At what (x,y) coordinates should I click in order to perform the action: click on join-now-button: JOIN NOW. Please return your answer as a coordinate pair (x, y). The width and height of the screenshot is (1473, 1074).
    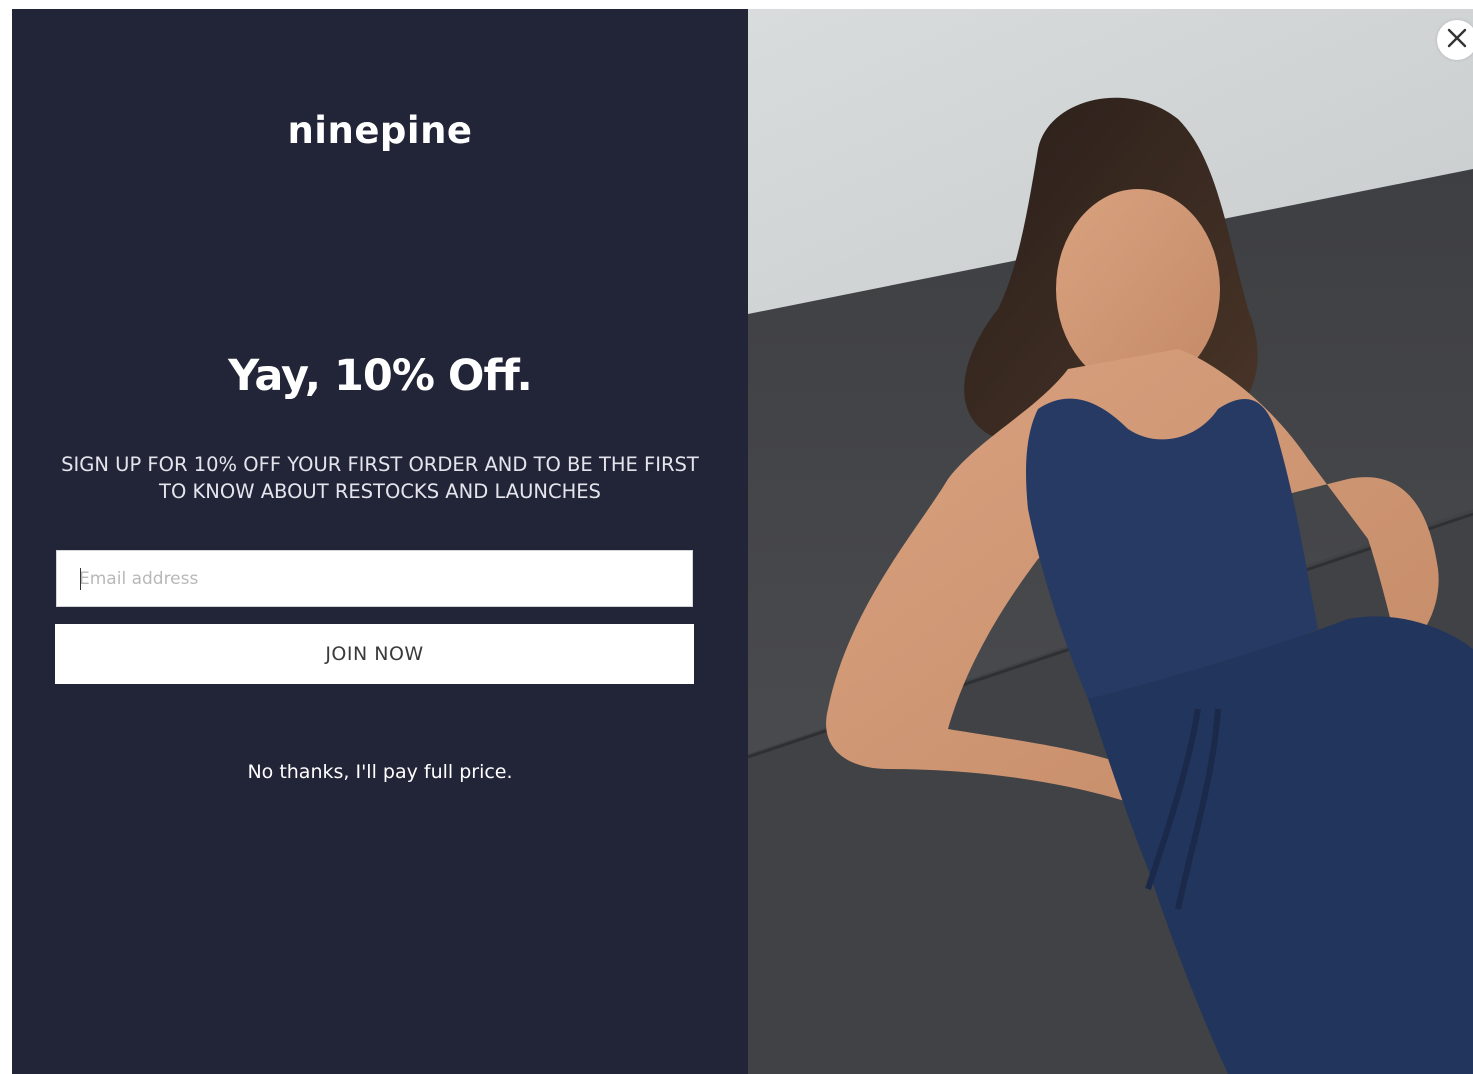
    Looking at the image, I should click on (374, 654).